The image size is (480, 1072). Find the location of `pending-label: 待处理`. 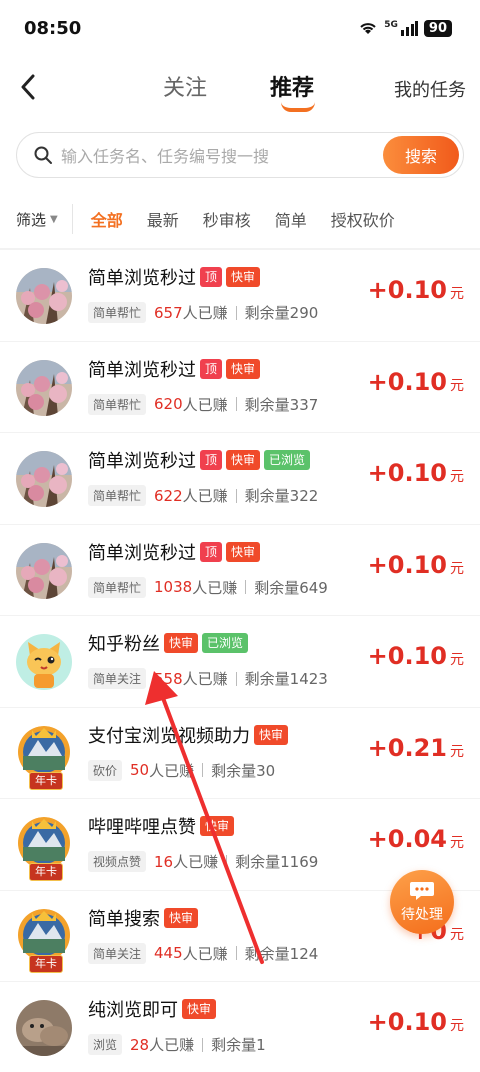

pending-label: 待处理 is located at coordinates (422, 915).